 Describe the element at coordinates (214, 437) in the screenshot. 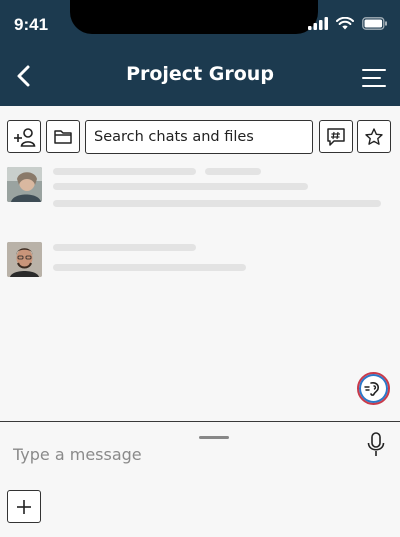

I see `drag-handle` at that location.